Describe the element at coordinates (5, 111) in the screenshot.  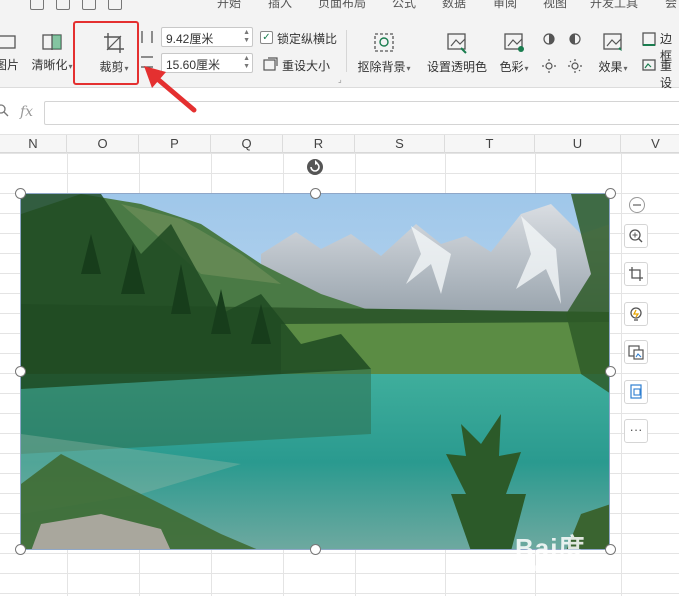
I see `search-icon` at that location.